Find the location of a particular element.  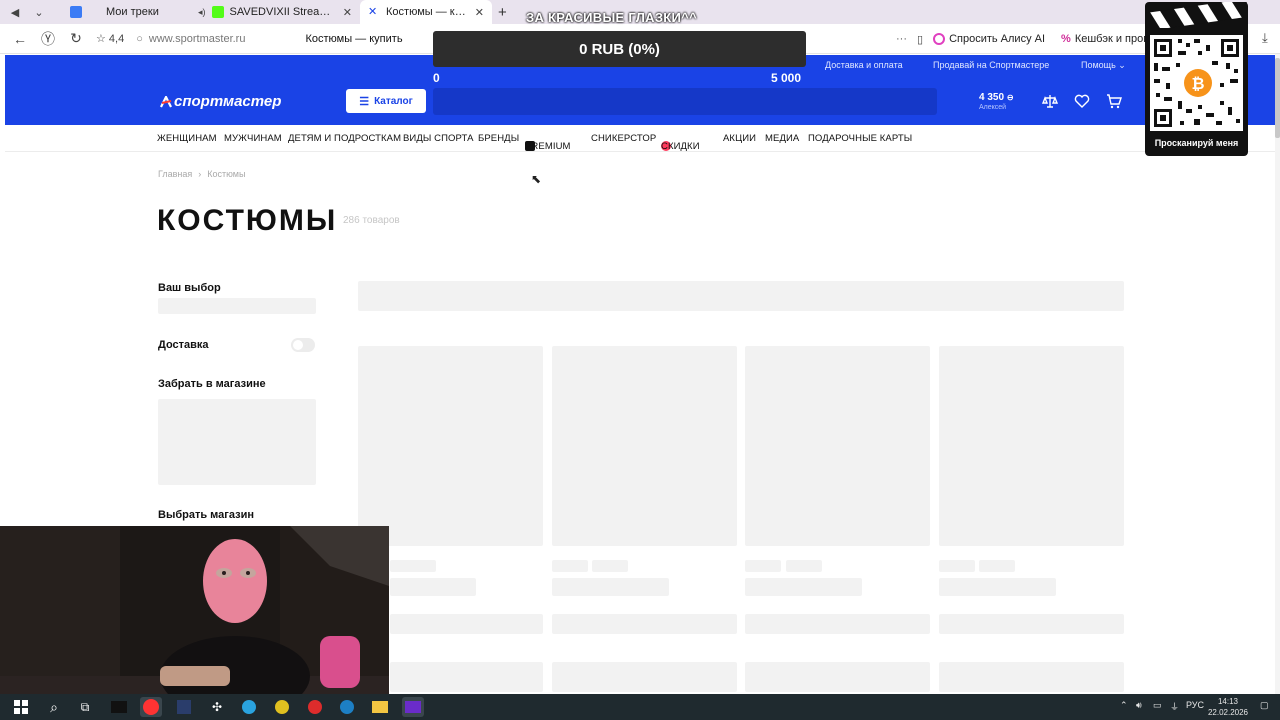

terminal-app-icon is located at coordinates (119, 707).